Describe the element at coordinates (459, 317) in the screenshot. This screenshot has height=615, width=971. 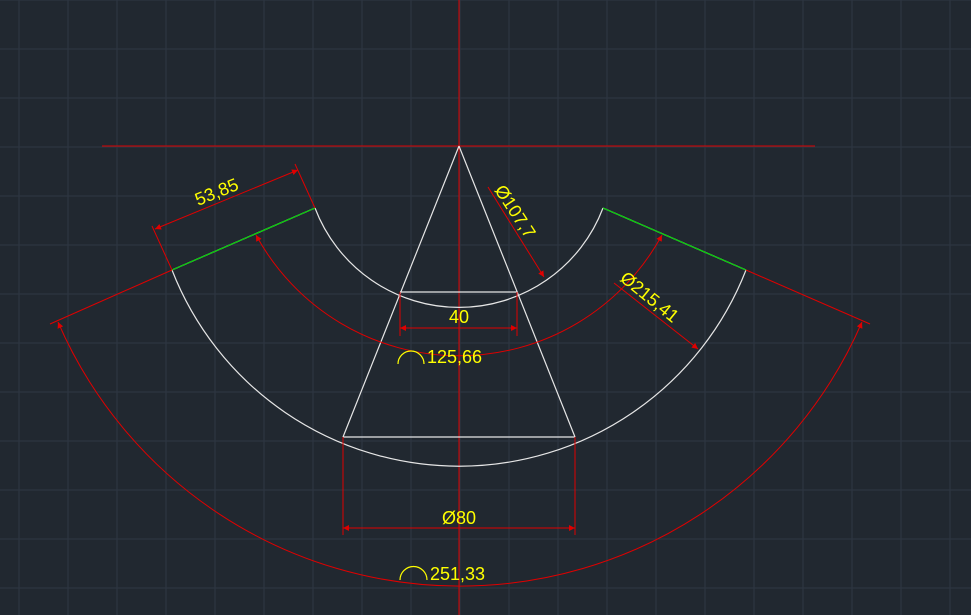
I see `top-width-label: 40` at that location.